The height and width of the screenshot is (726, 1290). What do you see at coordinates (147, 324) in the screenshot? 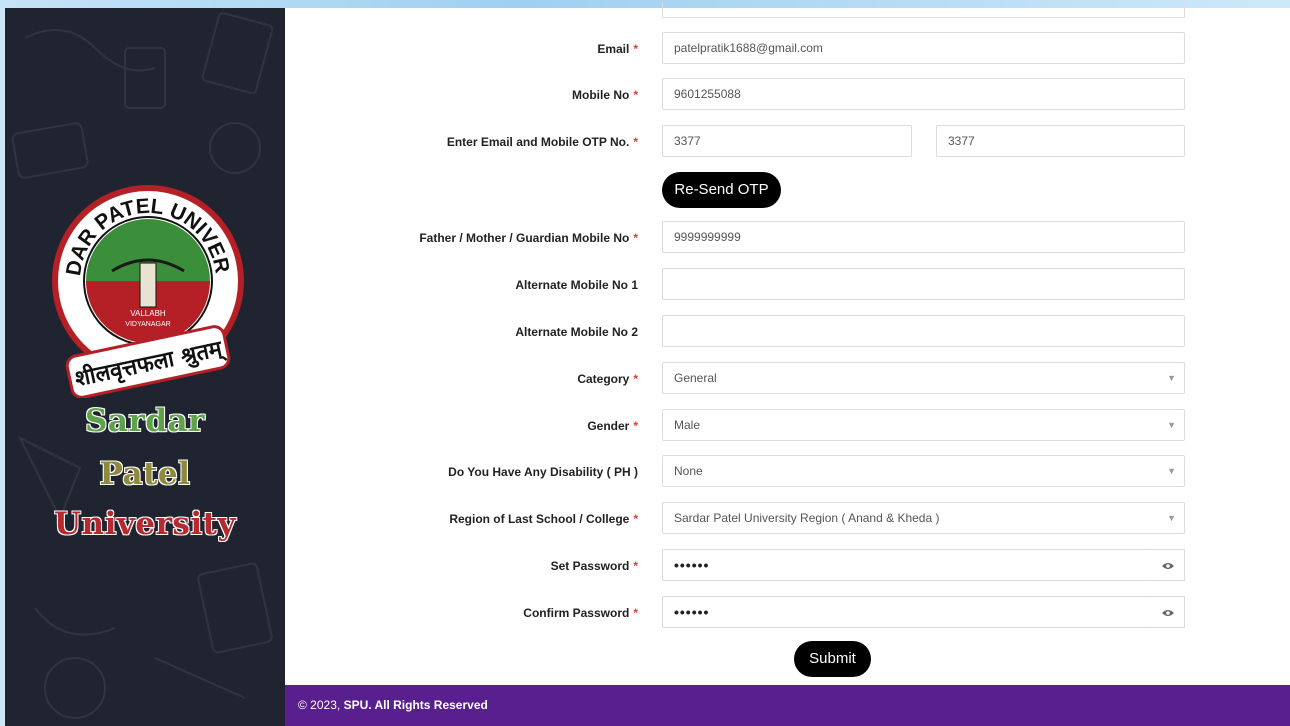
I see `svg-text: VIDYANAGAR` at bounding box center [147, 324].